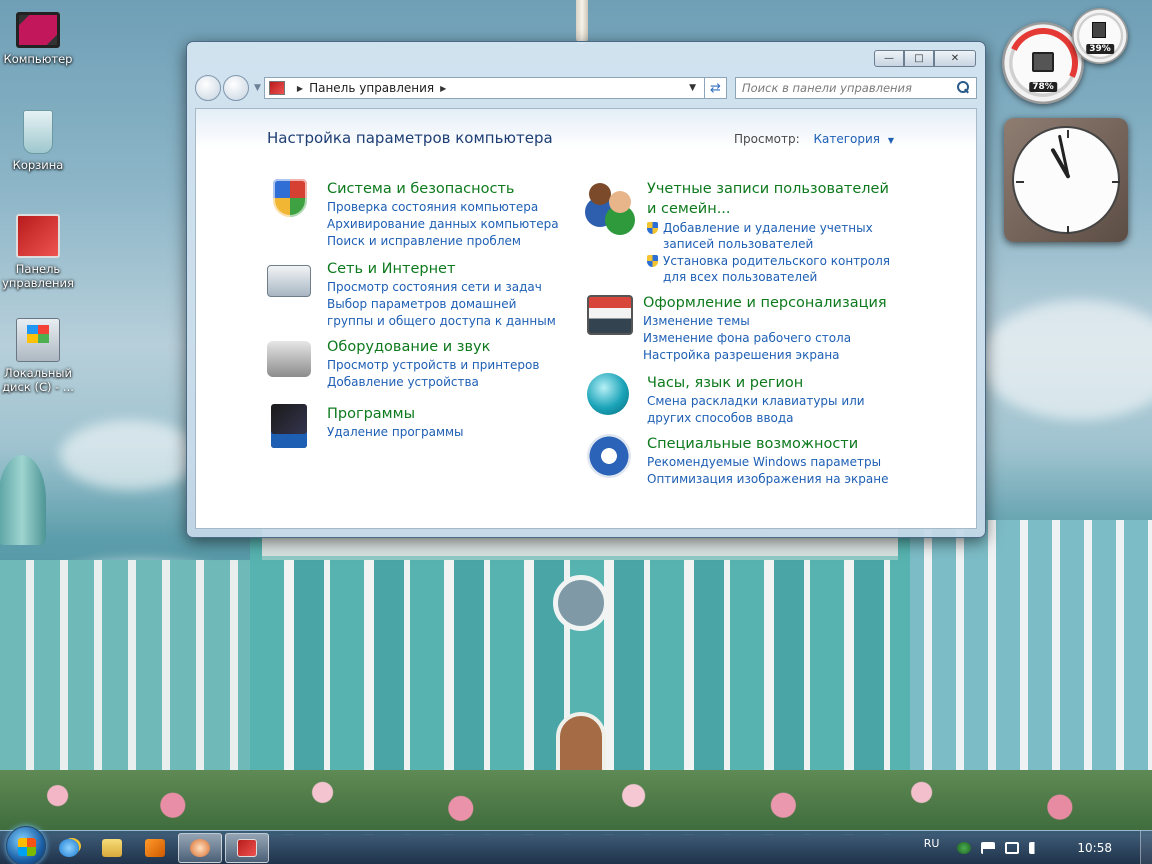  What do you see at coordinates (38, 30) in the screenshot?
I see `computer-icon` at bounding box center [38, 30].